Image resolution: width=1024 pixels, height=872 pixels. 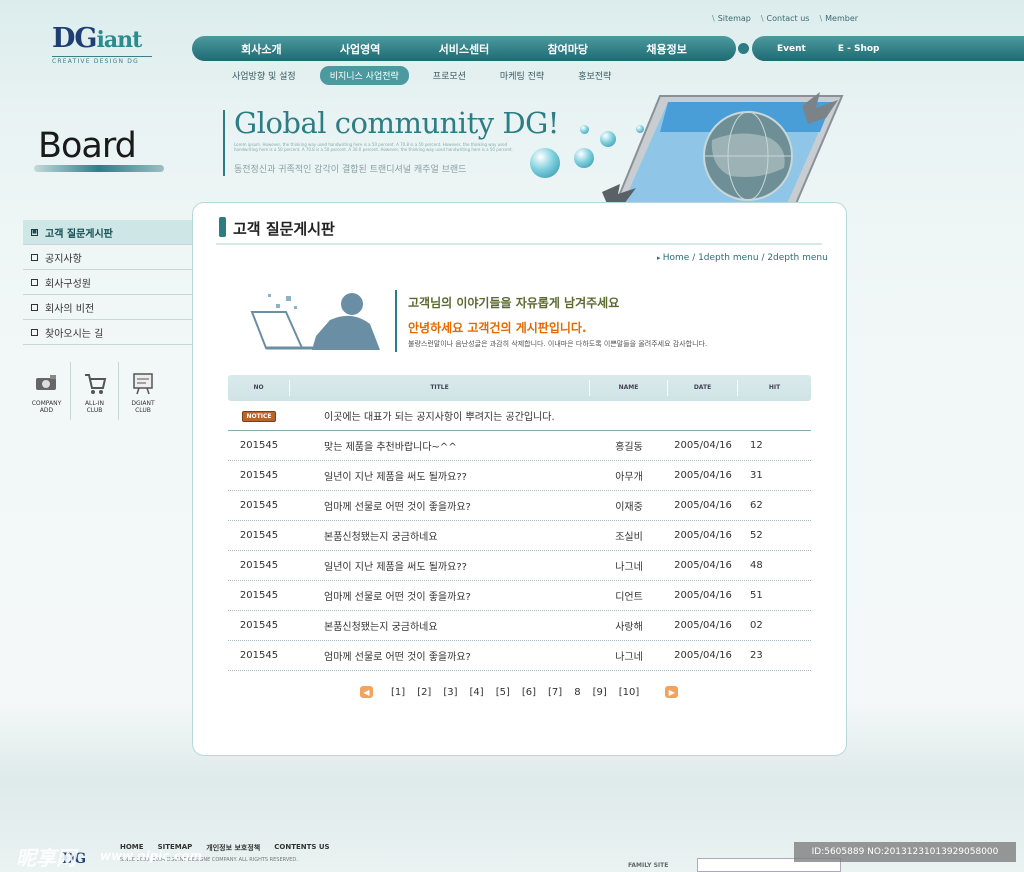 What do you see at coordinates (555, 692) in the screenshot?
I see `page-link: [7]` at bounding box center [555, 692].